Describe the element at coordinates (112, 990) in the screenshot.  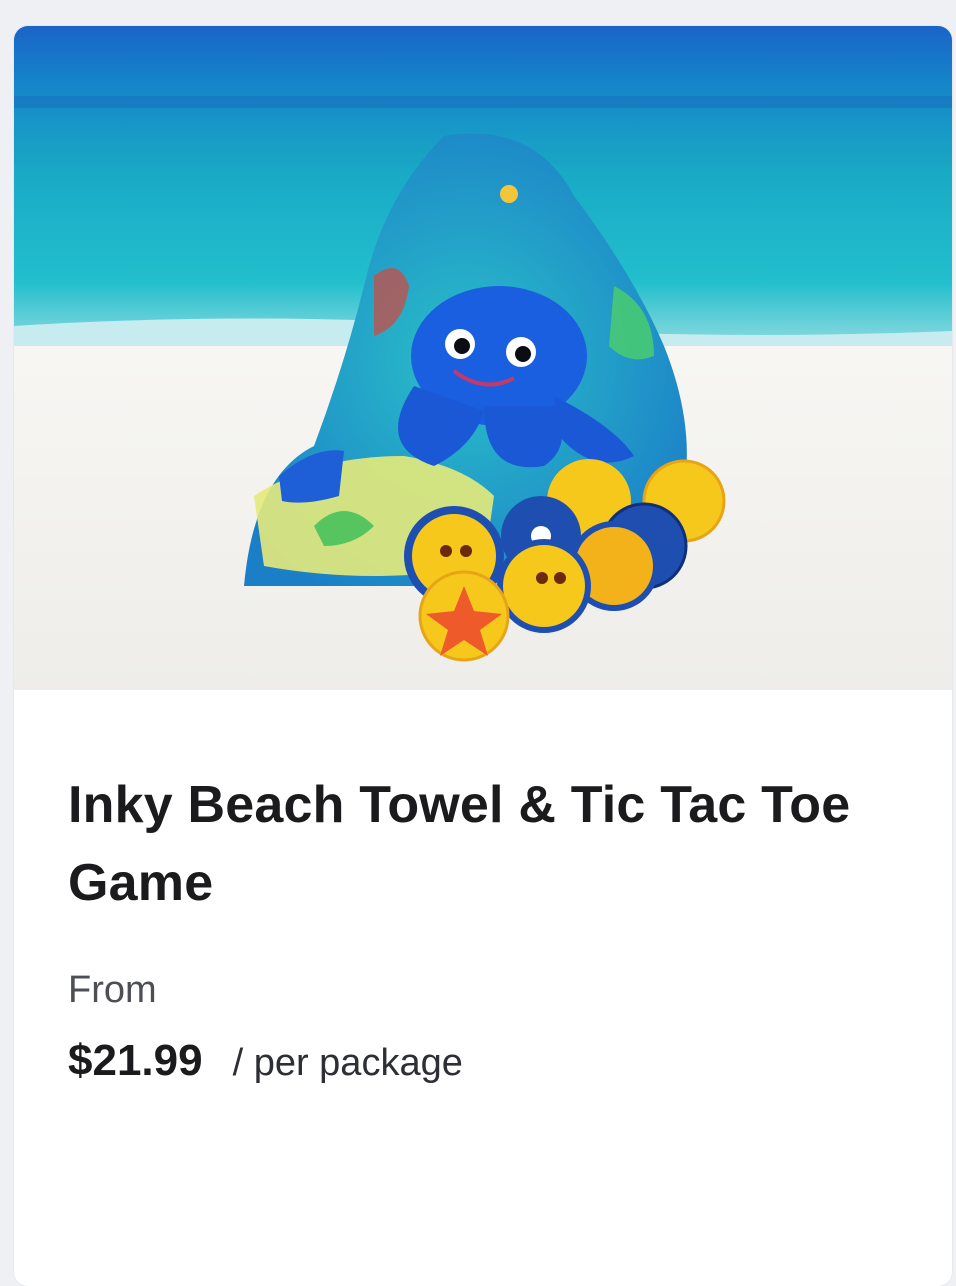
I see `from-label: From` at that location.